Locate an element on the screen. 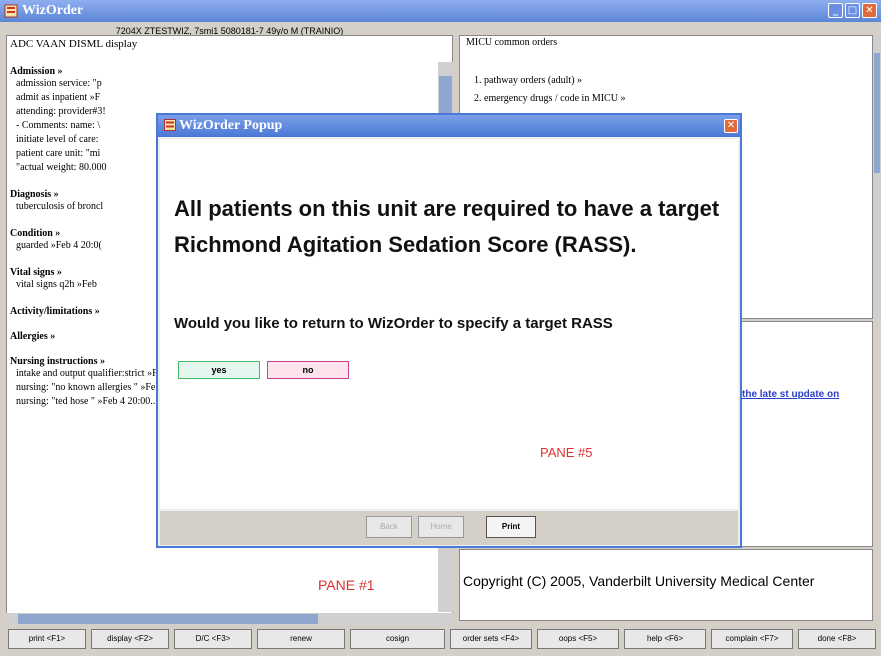 The width and height of the screenshot is (881, 656). maximize-icon: □ is located at coordinates (852, 10).